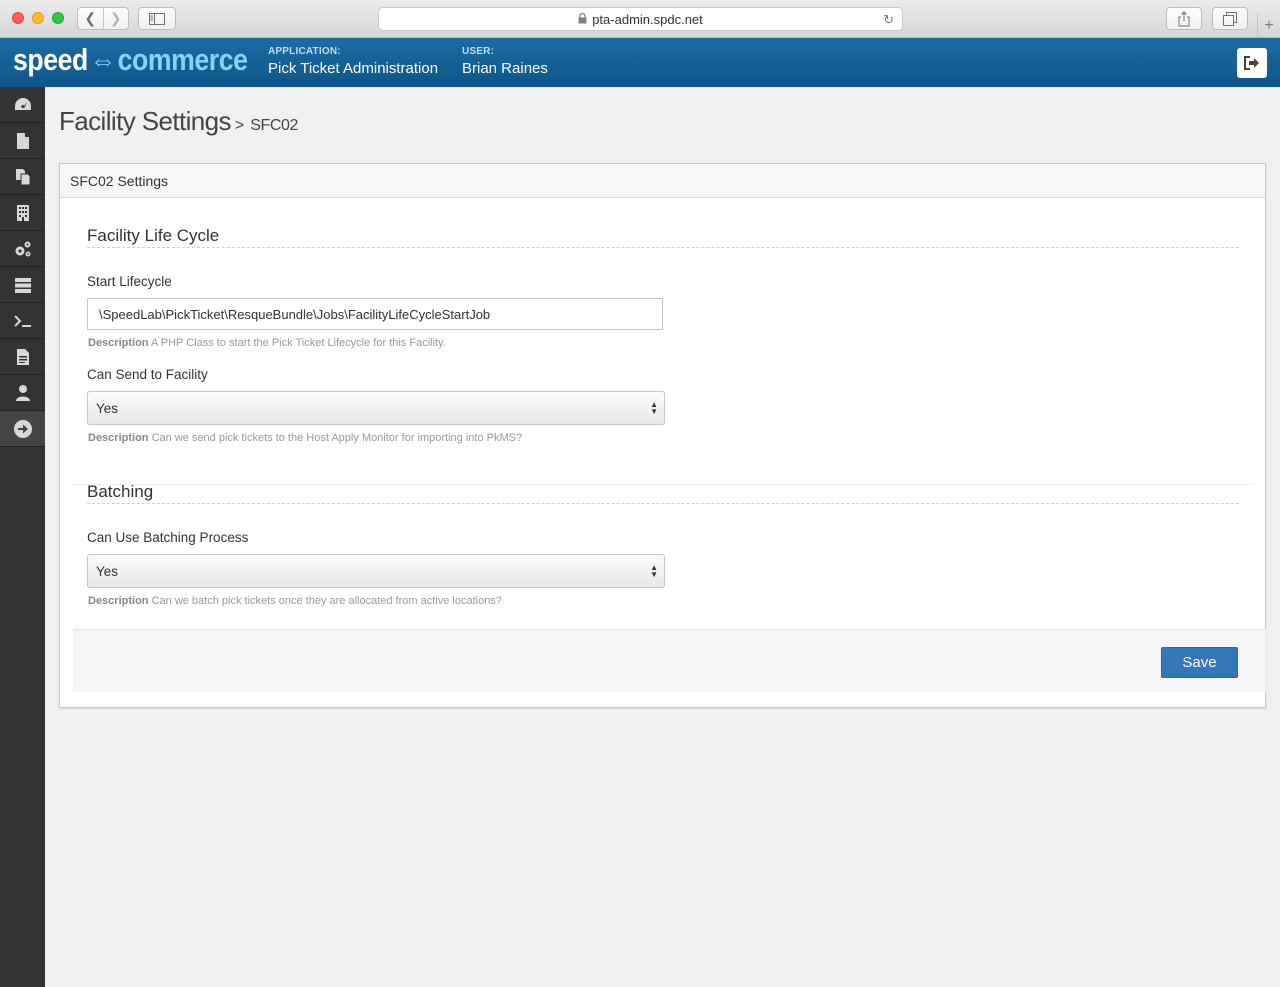  Describe the element at coordinates (478, 51) in the screenshot. I see `user-label: USER:` at that location.